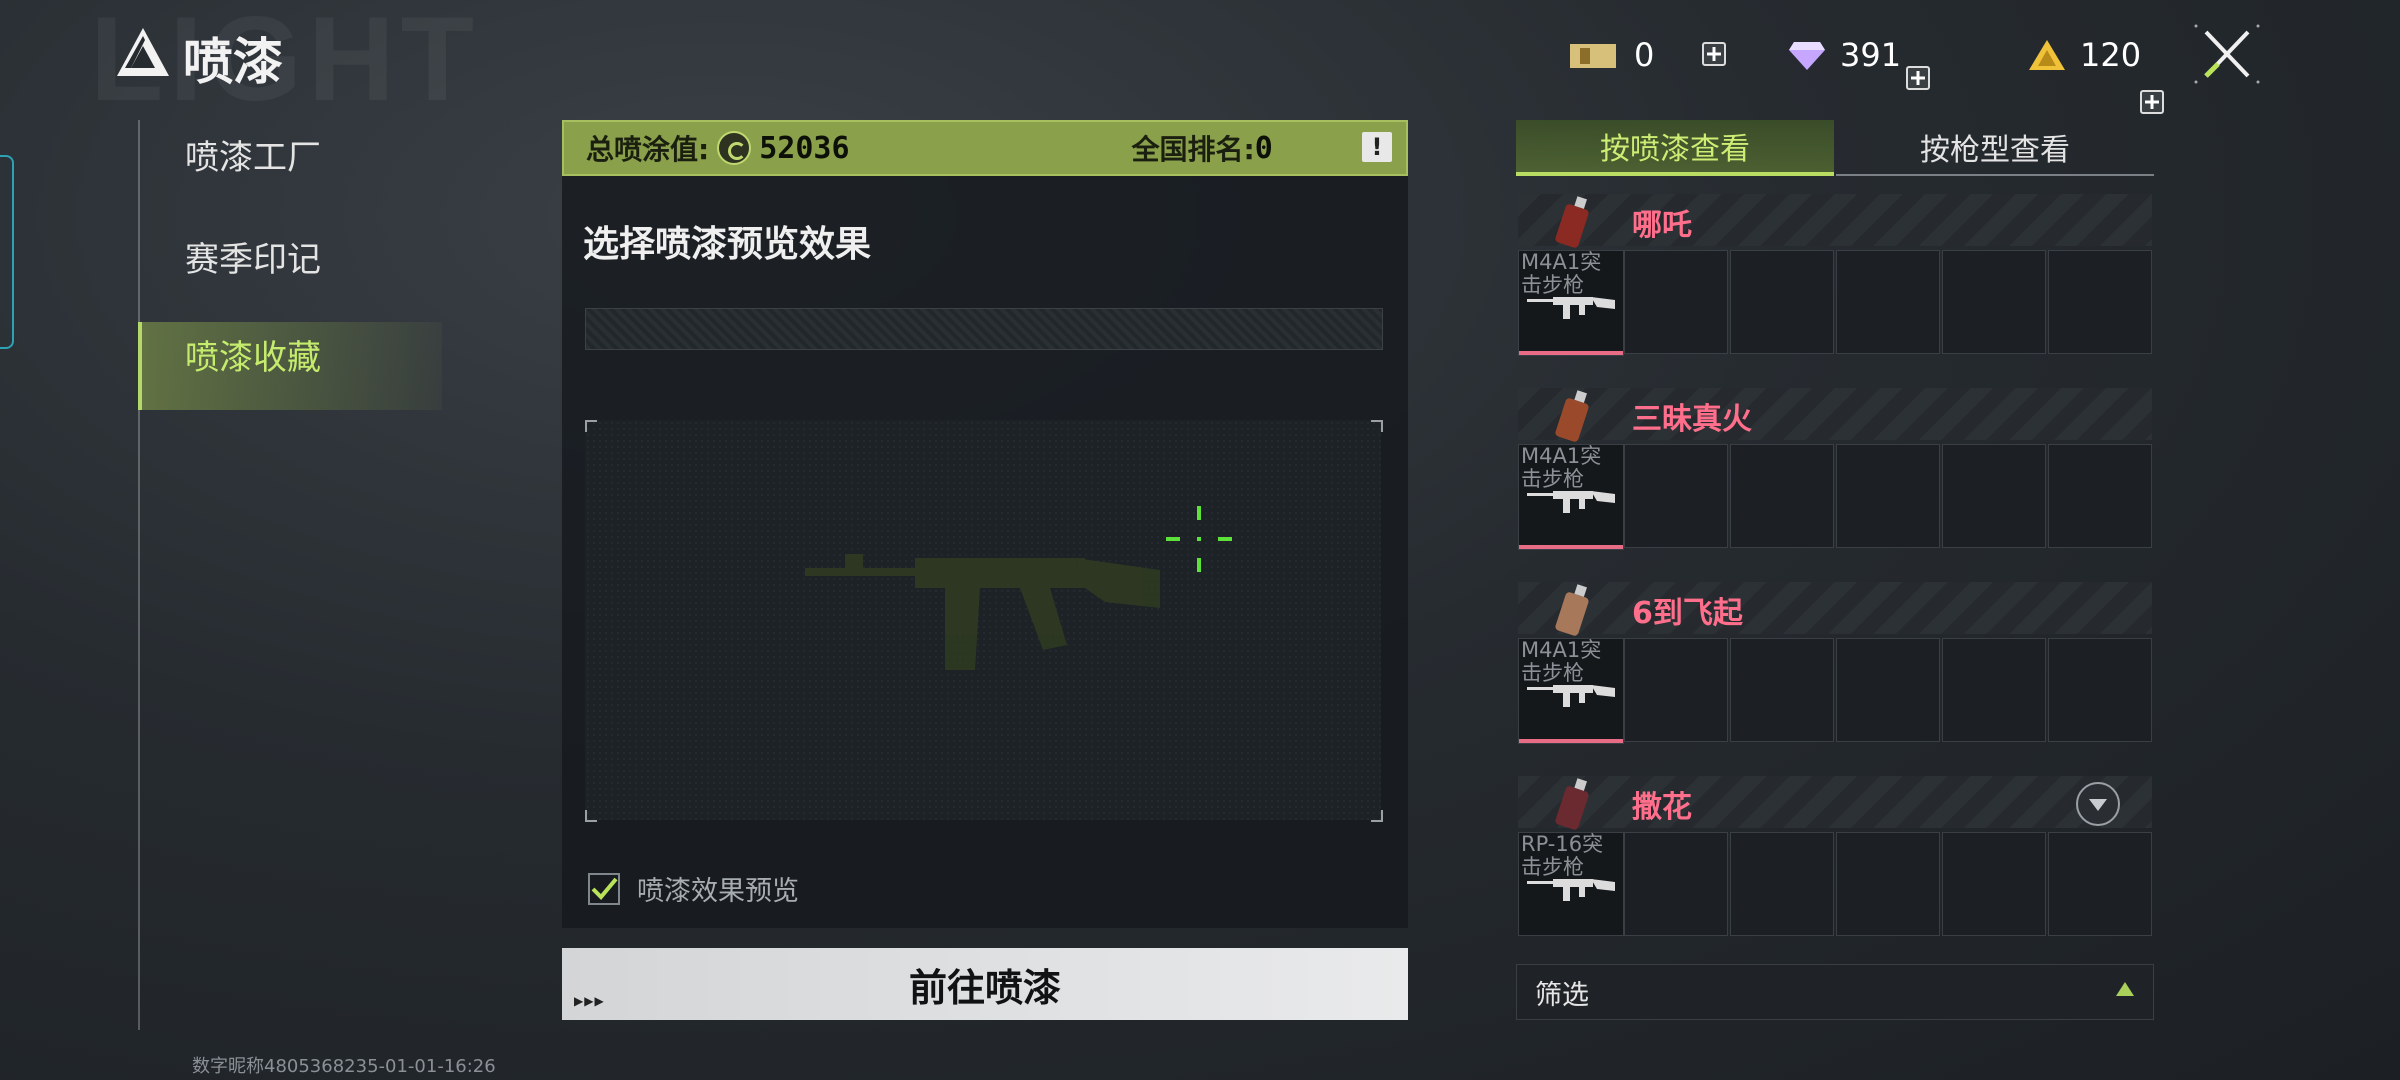 The image size is (2400, 1080). Describe the element at coordinates (589, 1001) in the screenshot. I see `arrows-icon: ▶▶▶` at that location.